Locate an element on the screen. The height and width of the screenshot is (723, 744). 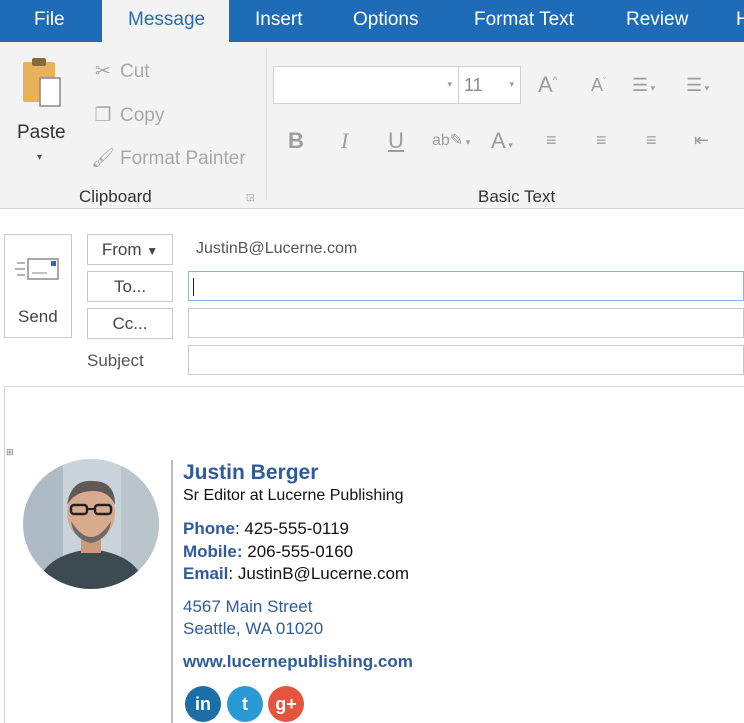
signature-mobile: Mobile: 206-555-0160 is located at coordinates (268, 552).